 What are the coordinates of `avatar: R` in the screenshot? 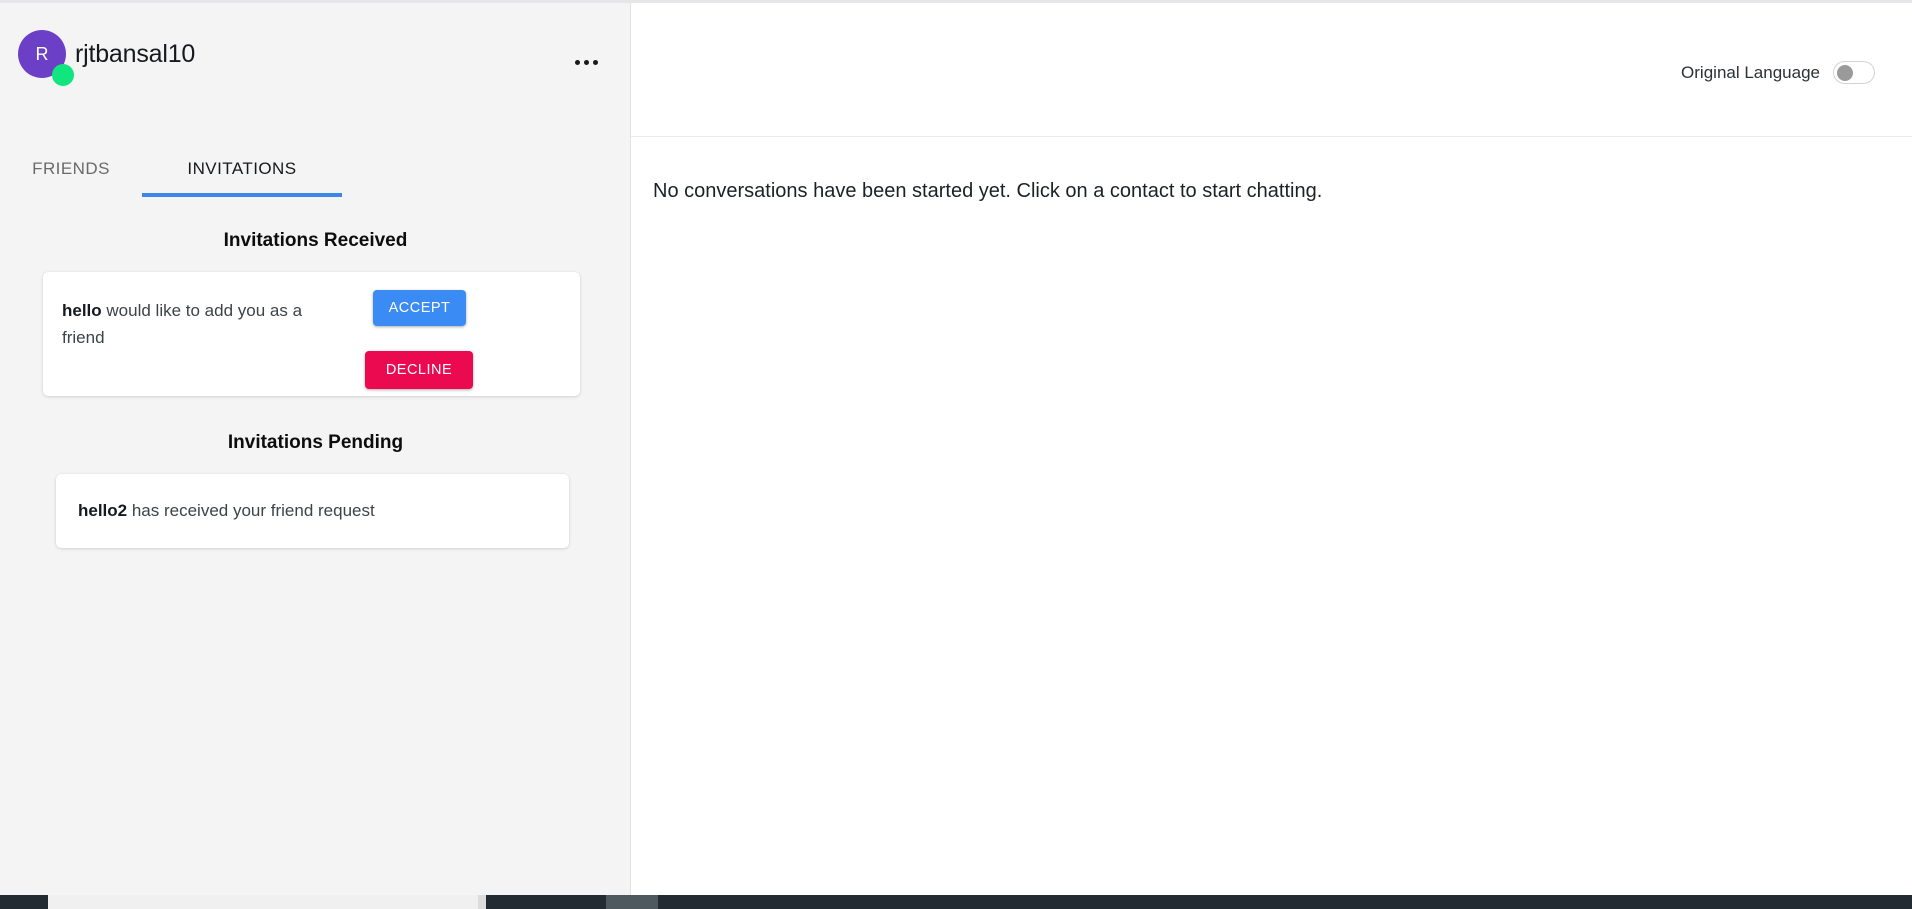 It's located at (46, 58).